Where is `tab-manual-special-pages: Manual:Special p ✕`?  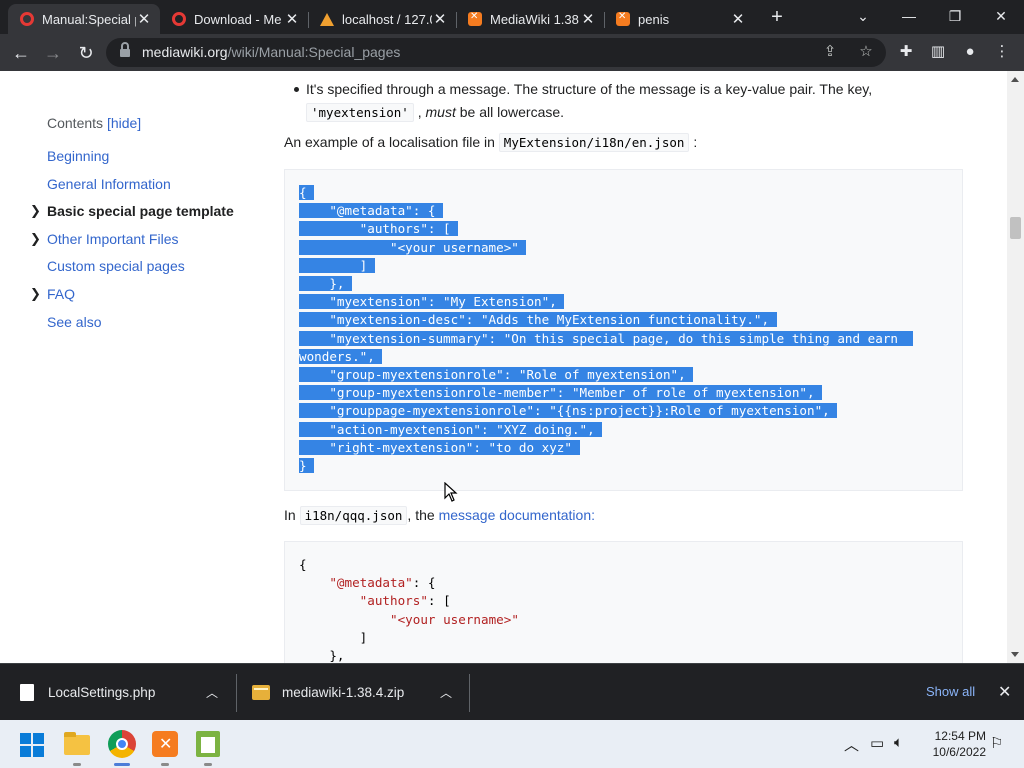
tab-manual-special-pages: Manual:Special p ✕ is located at coordinates (84, 19).